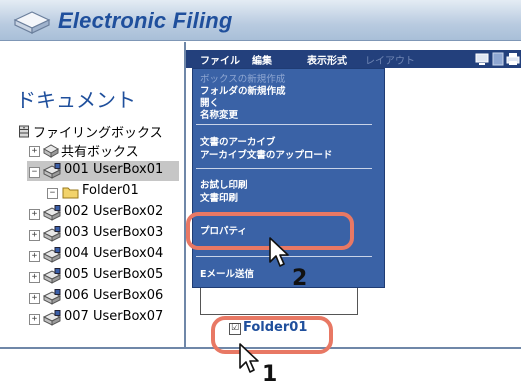 This screenshot has width=521, height=387. I want to click on tree-item-userbox: 005 UserBox05, so click(113, 274).